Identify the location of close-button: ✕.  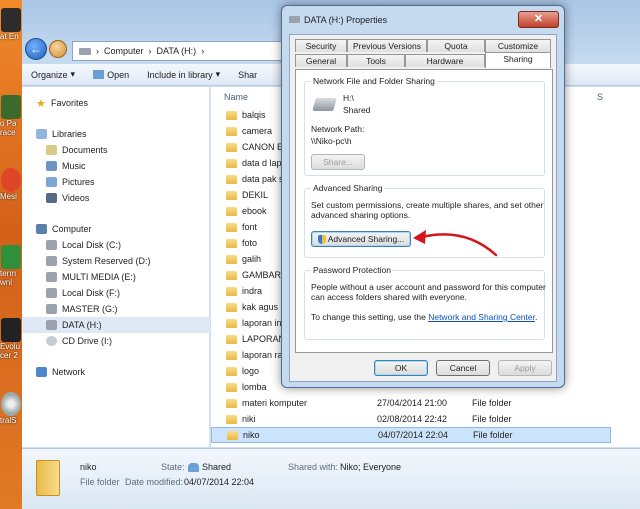
(538, 19).